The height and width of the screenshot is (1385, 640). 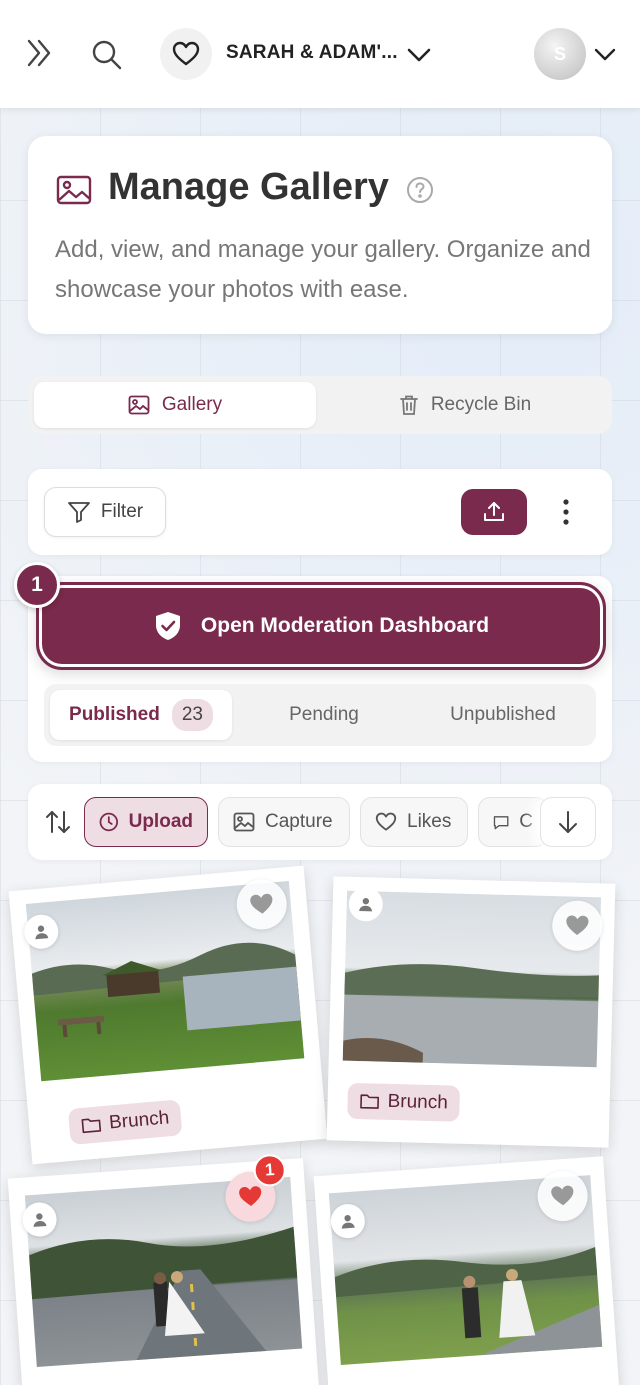 I want to click on sort-chip-likes: Likes, so click(x=414, y=822).